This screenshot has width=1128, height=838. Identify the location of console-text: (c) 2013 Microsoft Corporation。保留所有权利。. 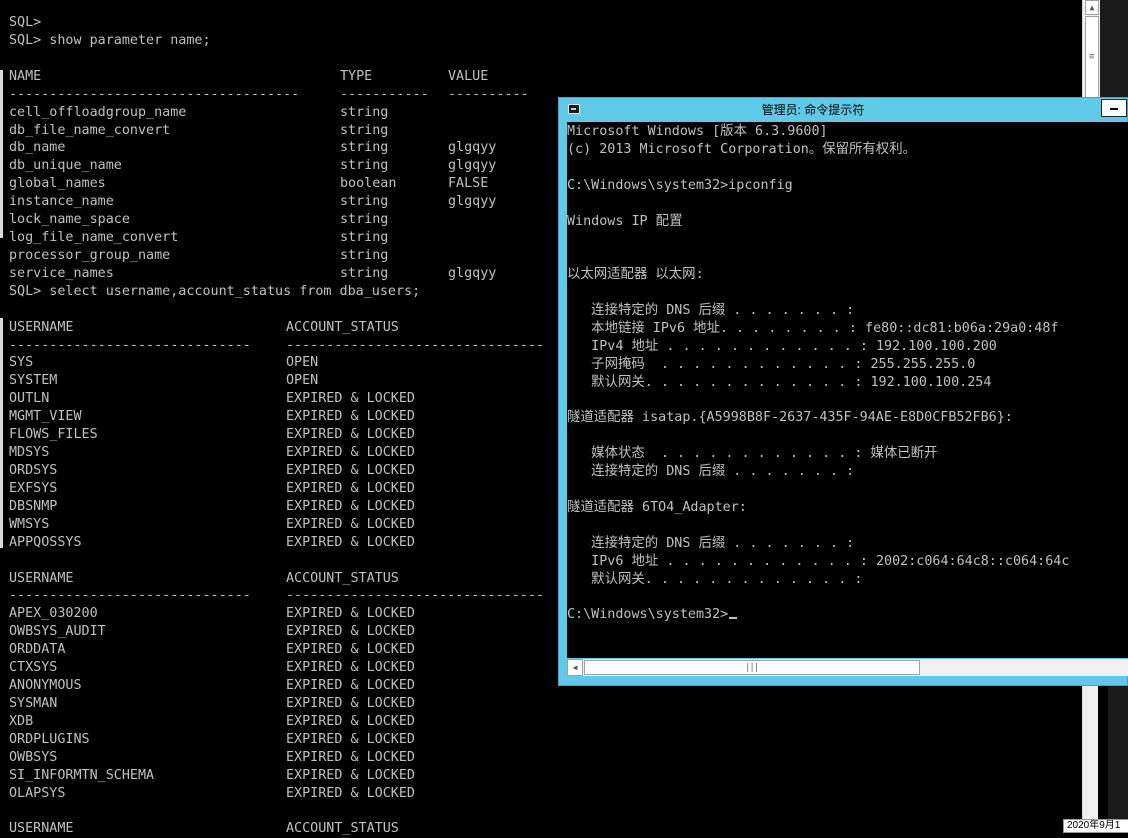
(741, 149).